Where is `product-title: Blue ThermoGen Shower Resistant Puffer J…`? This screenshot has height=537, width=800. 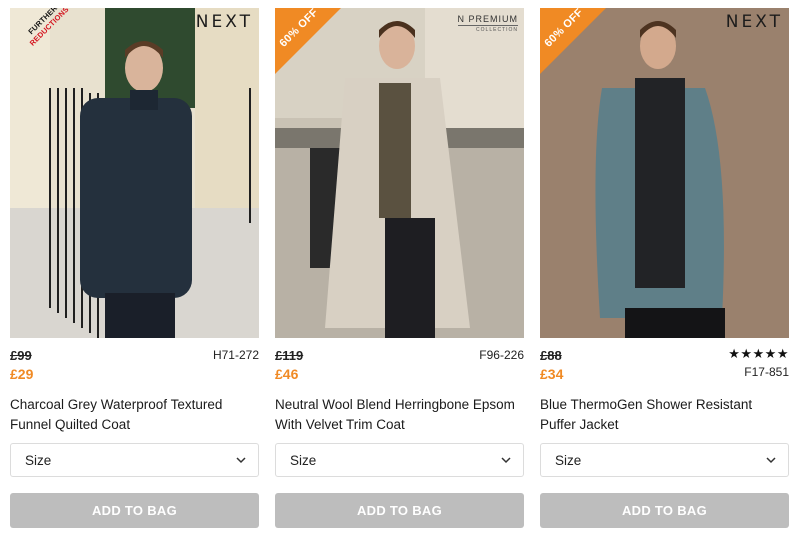 product-title: Blue ThermoGen Shower Resistant Puffer J… is located at coordinates (664, 418).